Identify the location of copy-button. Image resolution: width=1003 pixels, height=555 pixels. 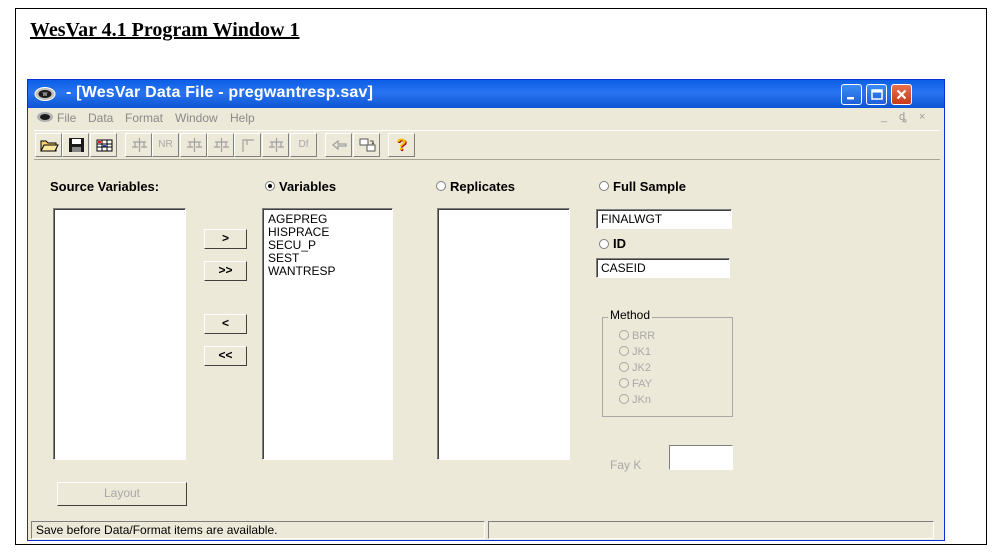
(366, 145).